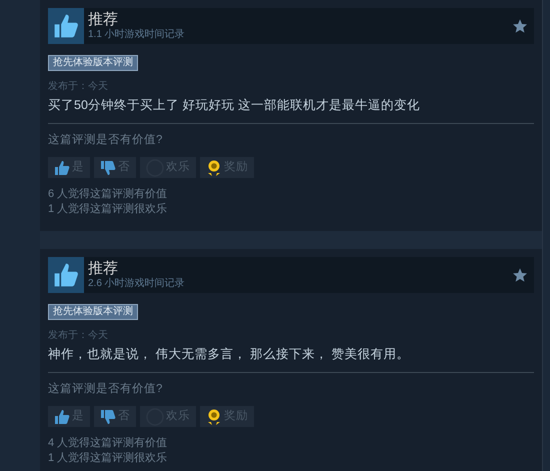 The height and width of the screenshot is (471, 550). Describe the element at coordinates (108, 194) in the screenshot. I see `helpful-count: 6 人觉得这篇评测有价值` at that location.